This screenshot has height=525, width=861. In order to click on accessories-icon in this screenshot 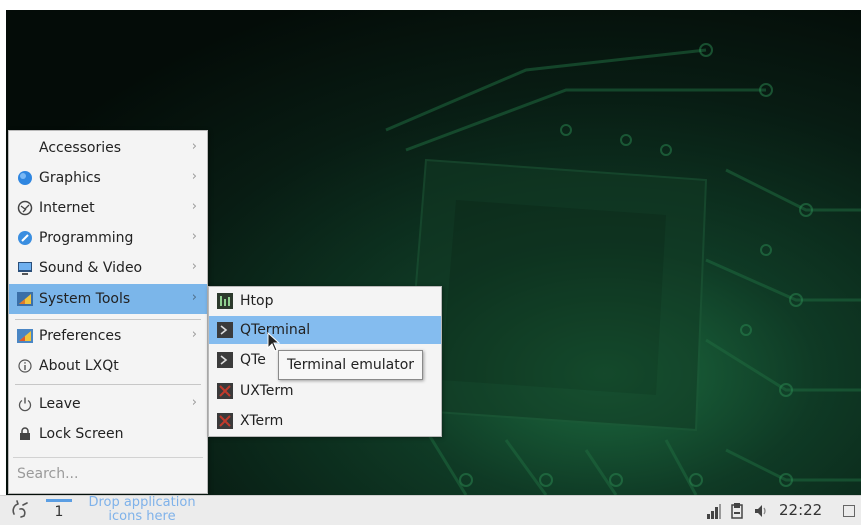, I will do `click(25, 148)`.